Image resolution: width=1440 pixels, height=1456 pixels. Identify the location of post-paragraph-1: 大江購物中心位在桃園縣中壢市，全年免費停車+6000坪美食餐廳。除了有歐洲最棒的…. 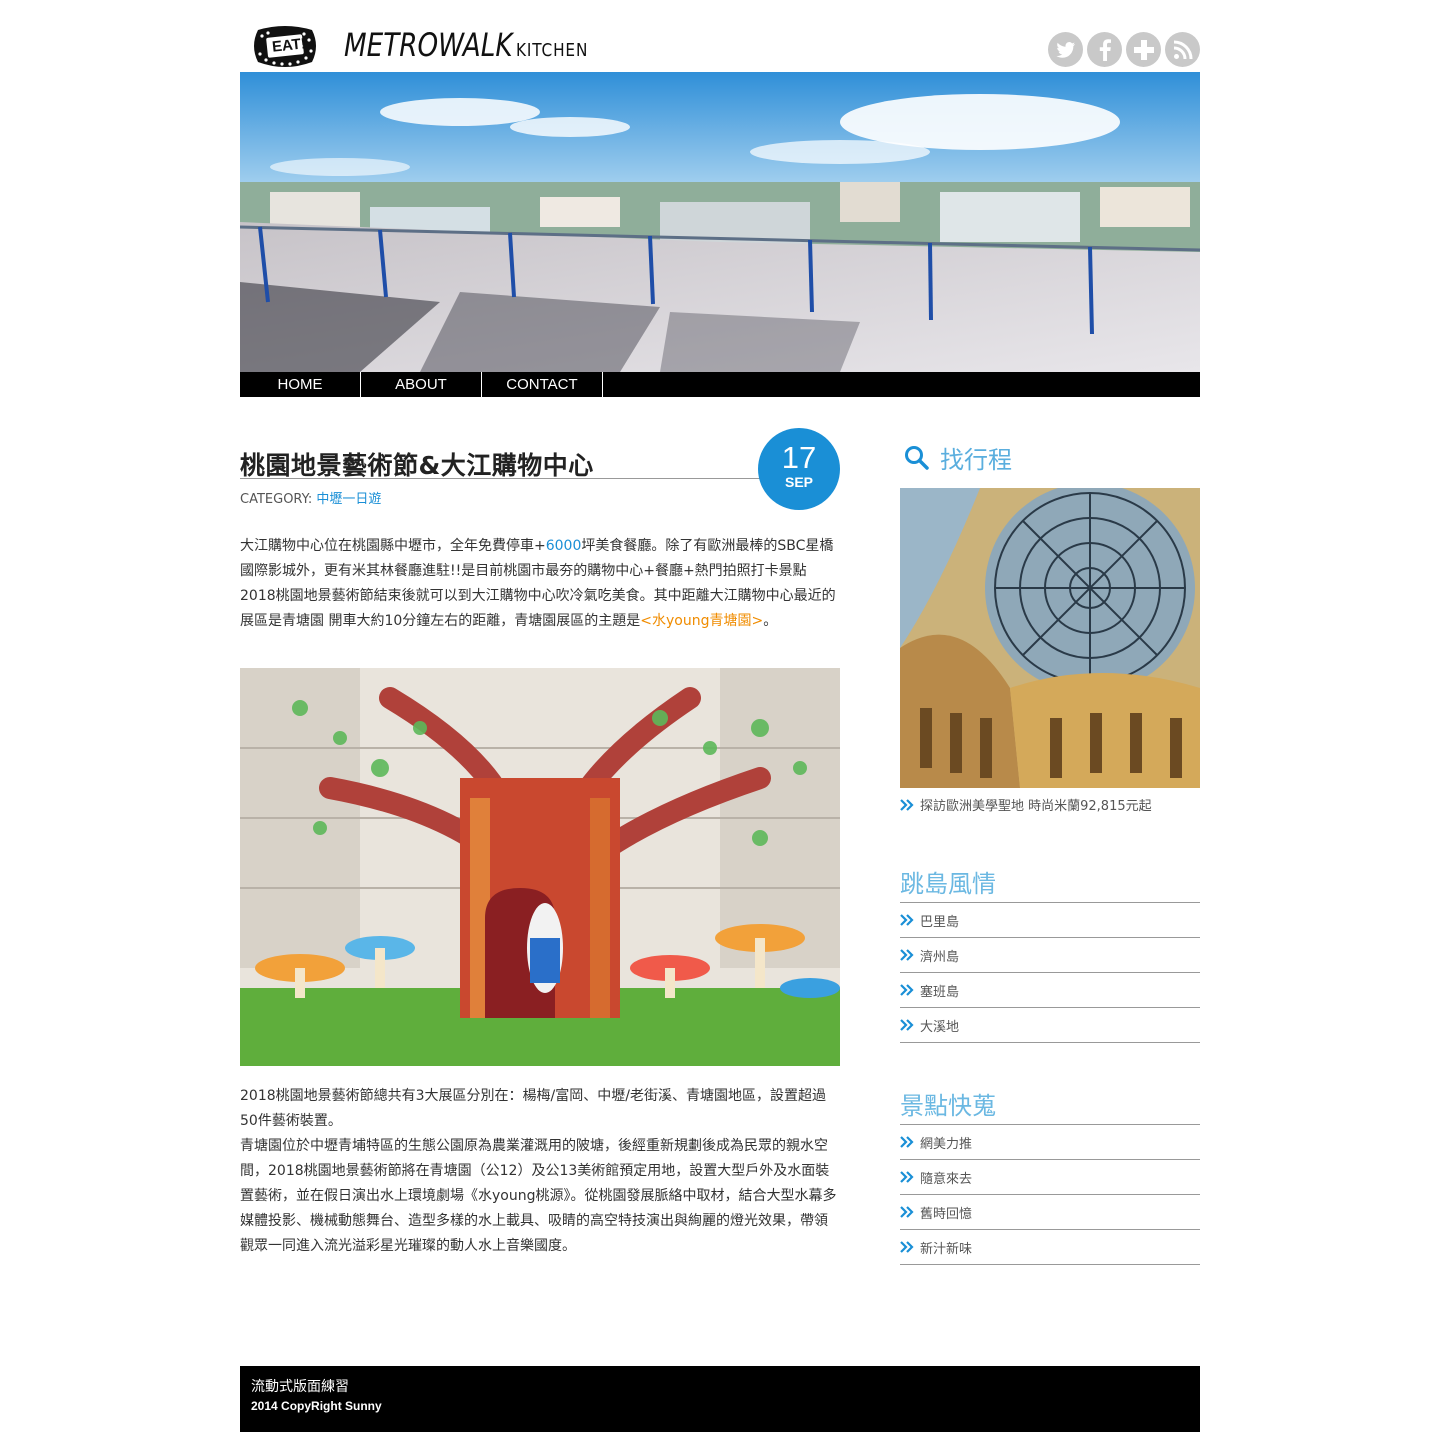
(540, 584).